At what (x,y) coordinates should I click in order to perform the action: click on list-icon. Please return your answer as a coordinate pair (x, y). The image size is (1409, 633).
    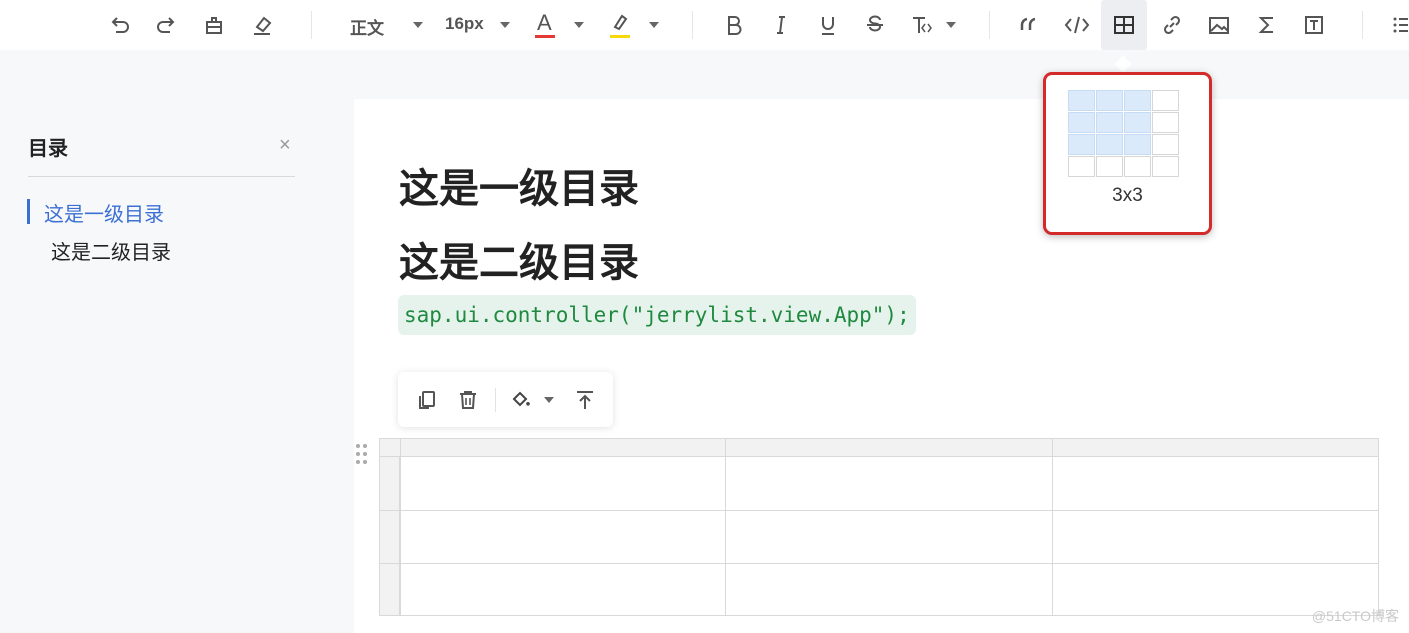
    Looking at the image, I should click on (1397, 25).